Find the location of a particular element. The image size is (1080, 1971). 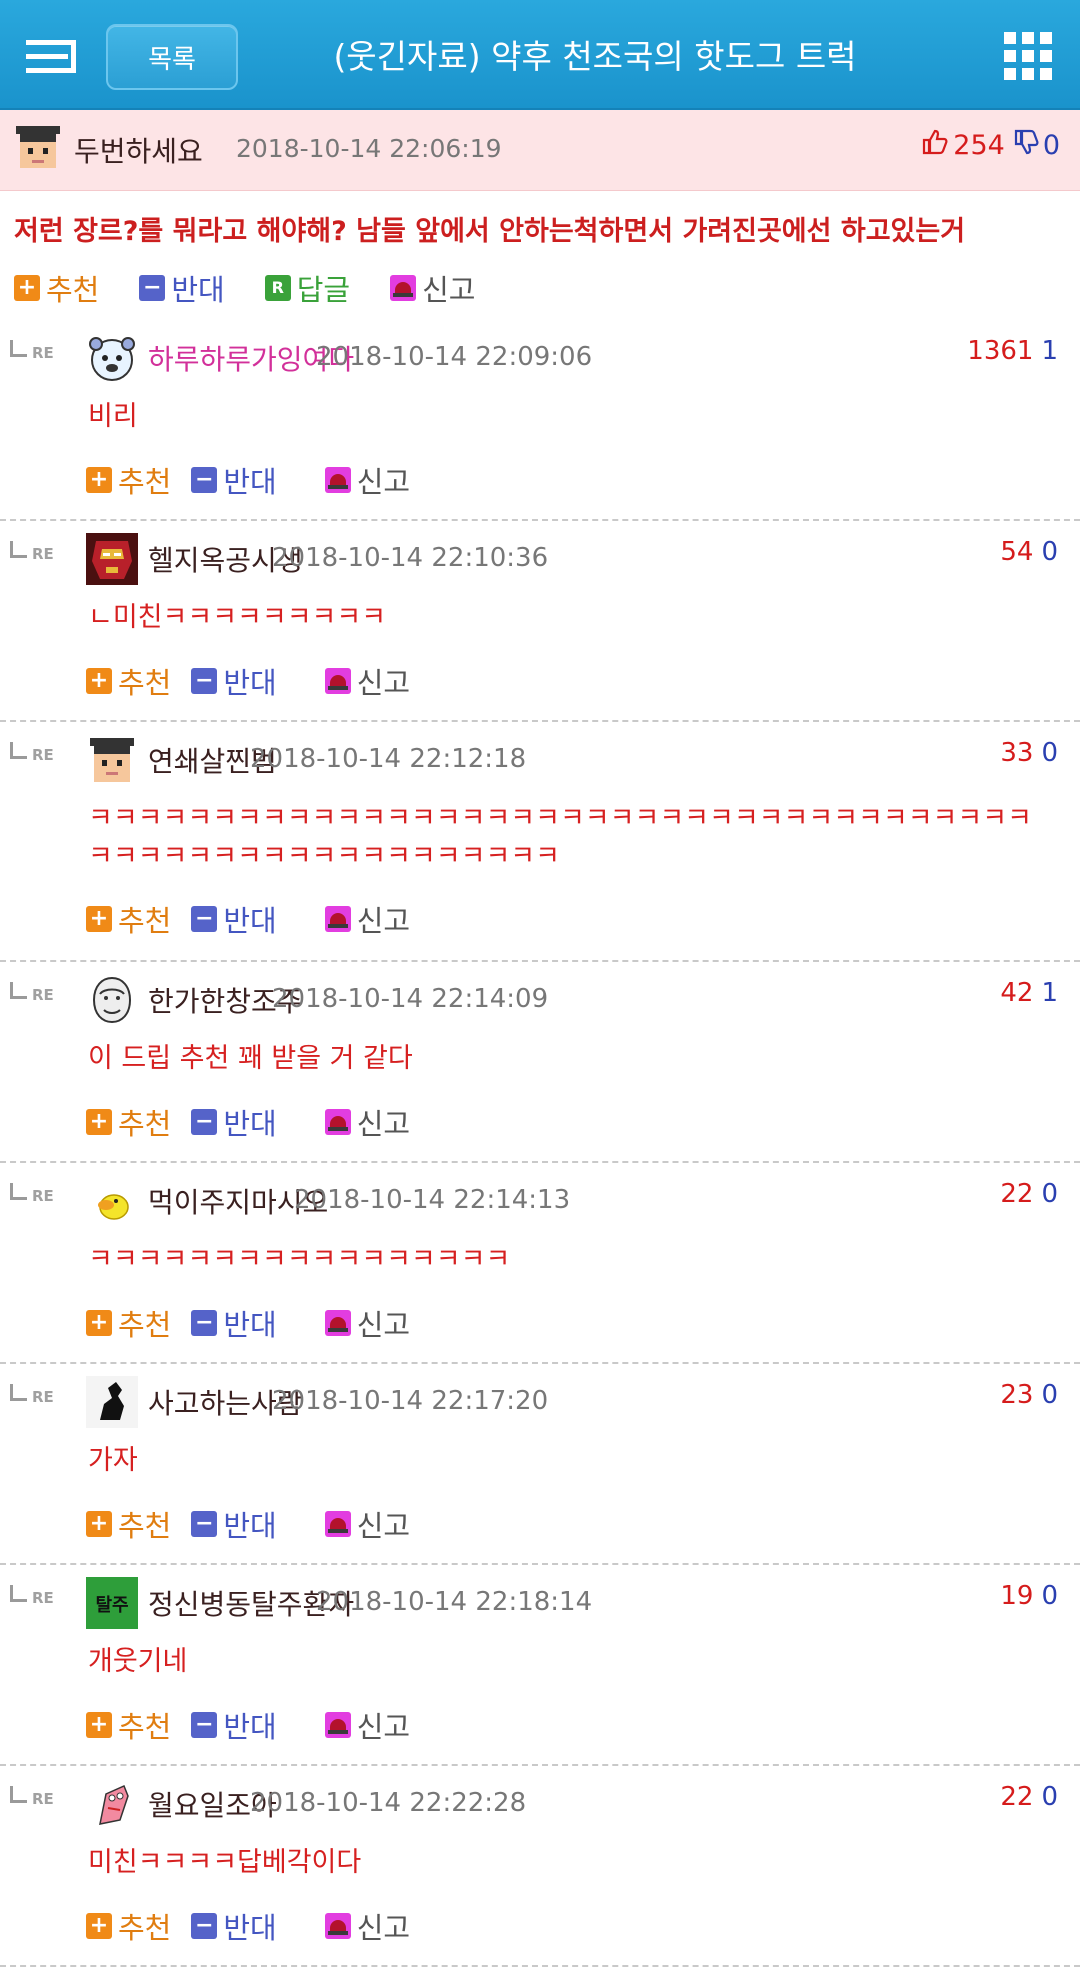

comment-text: ㄴ미친ㅋㅋㅋㅋㅋㅋㅋㅋㅋ is located at coordinates (237, 617).